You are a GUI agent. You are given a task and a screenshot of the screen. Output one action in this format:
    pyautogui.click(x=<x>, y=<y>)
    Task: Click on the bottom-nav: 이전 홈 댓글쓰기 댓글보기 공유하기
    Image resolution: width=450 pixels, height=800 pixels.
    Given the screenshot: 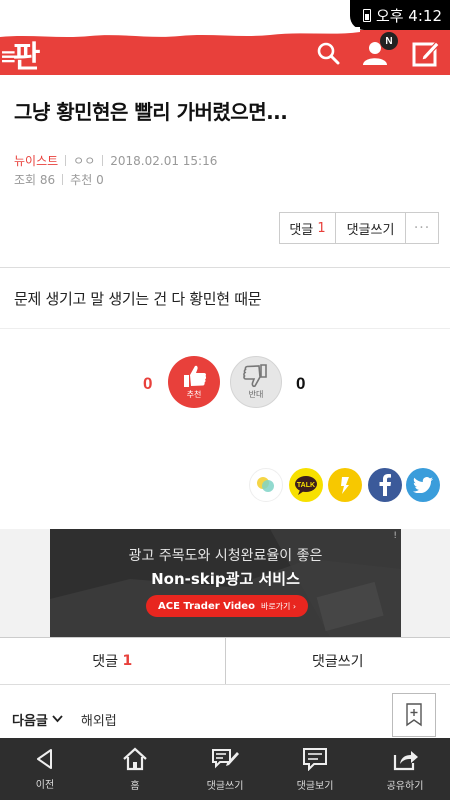 What is the action you would take?
    pyautogui.click(x=225, y=769)
    